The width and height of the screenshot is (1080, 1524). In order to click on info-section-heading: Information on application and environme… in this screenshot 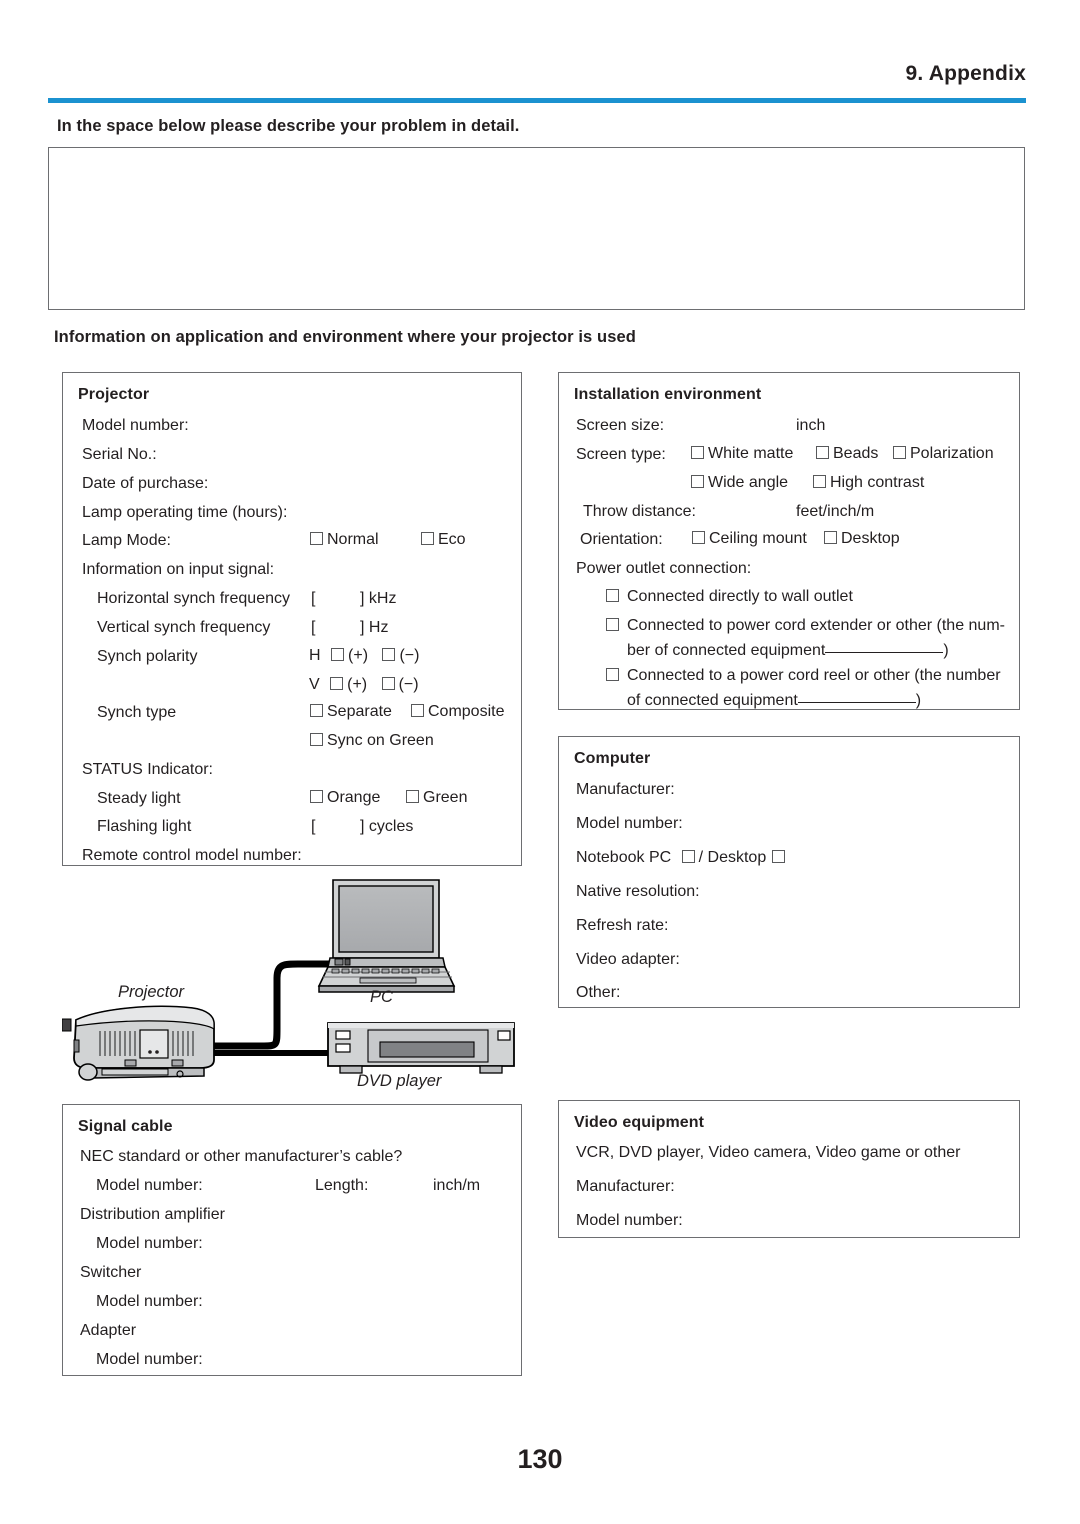, I will do `click(345, 337)`.